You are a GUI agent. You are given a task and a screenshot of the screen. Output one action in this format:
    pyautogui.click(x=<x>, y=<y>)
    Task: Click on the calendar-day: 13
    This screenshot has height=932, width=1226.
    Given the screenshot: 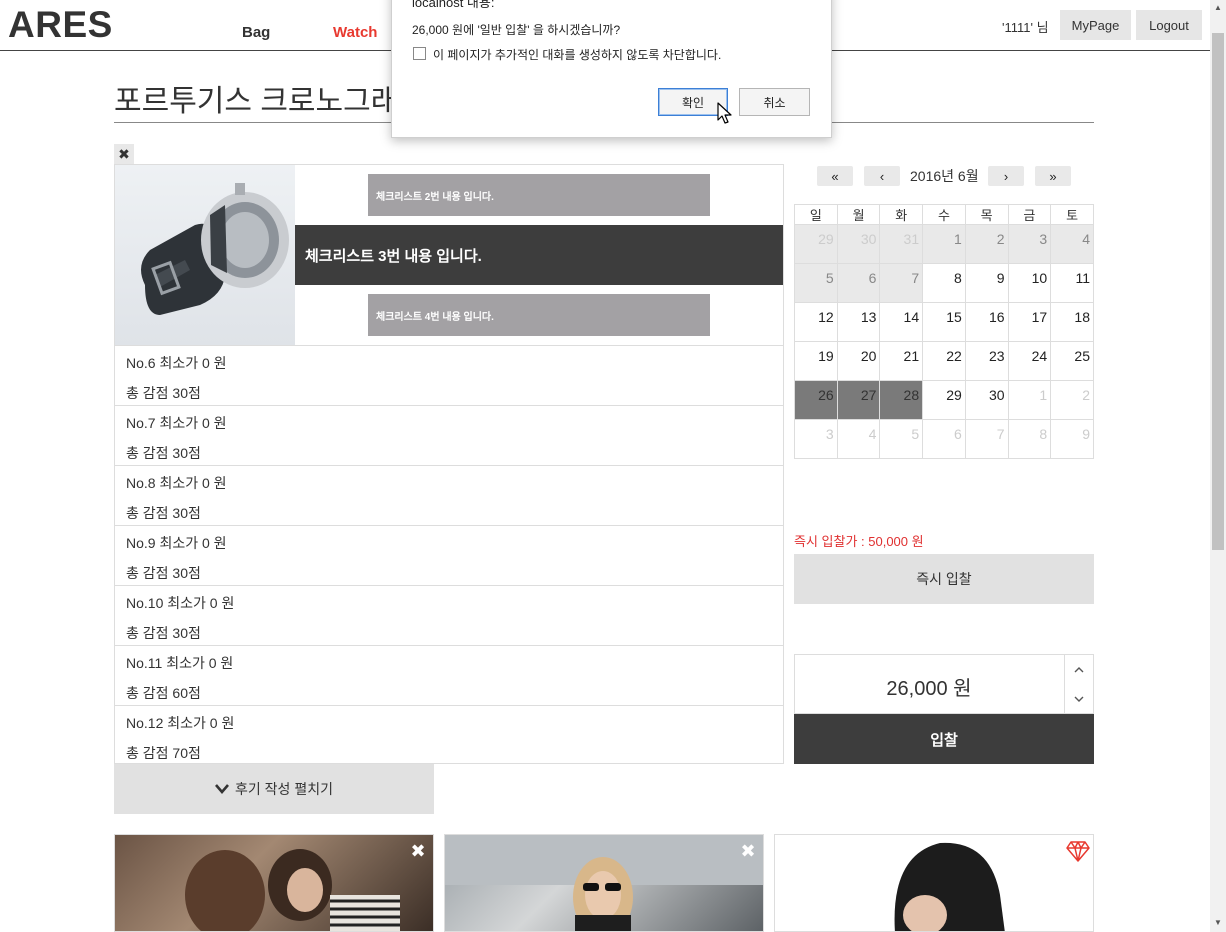 What is the action you would take?
    pyautogui.click(x=858, y=322)
    